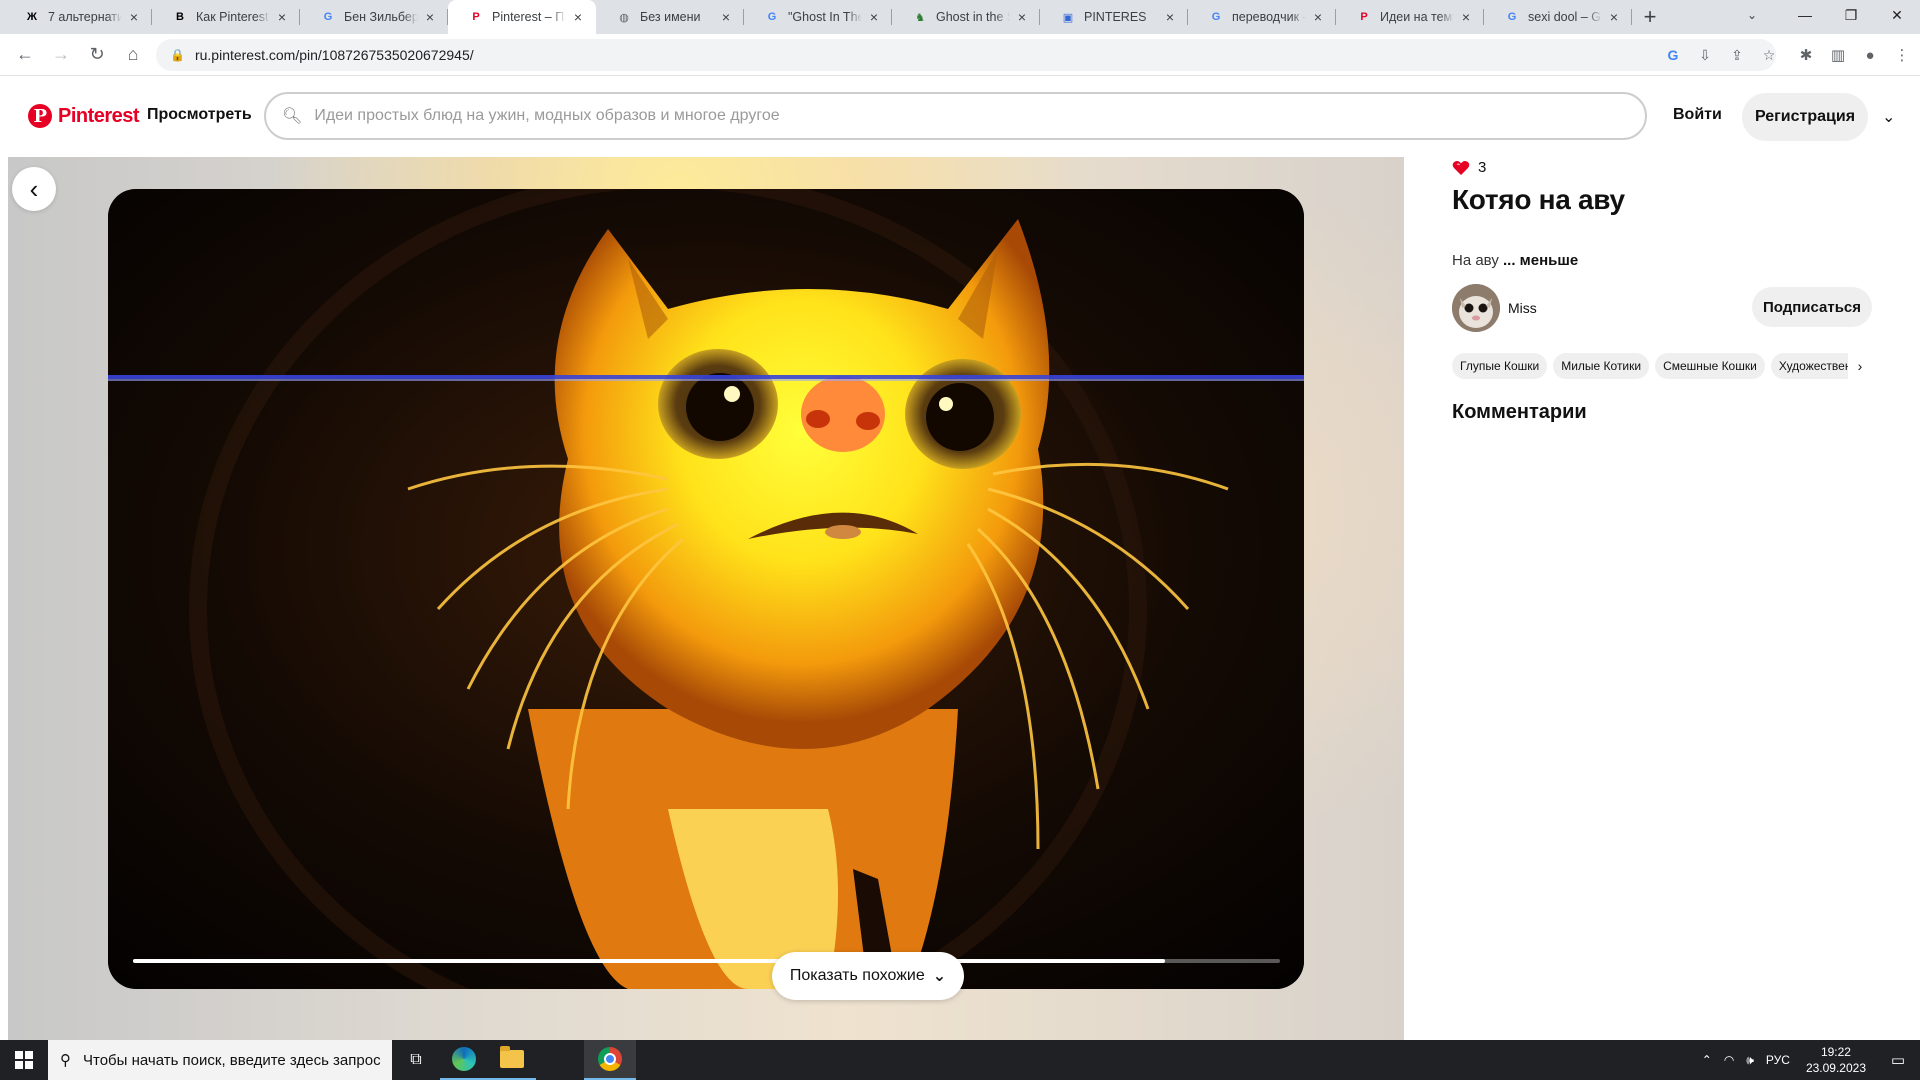 The width and height of the screenshot is (1920, 1080). Describe the element at coordinates (1750, 1060) in the screenshot. I see `volume-icon: 🕪︎` at that location.